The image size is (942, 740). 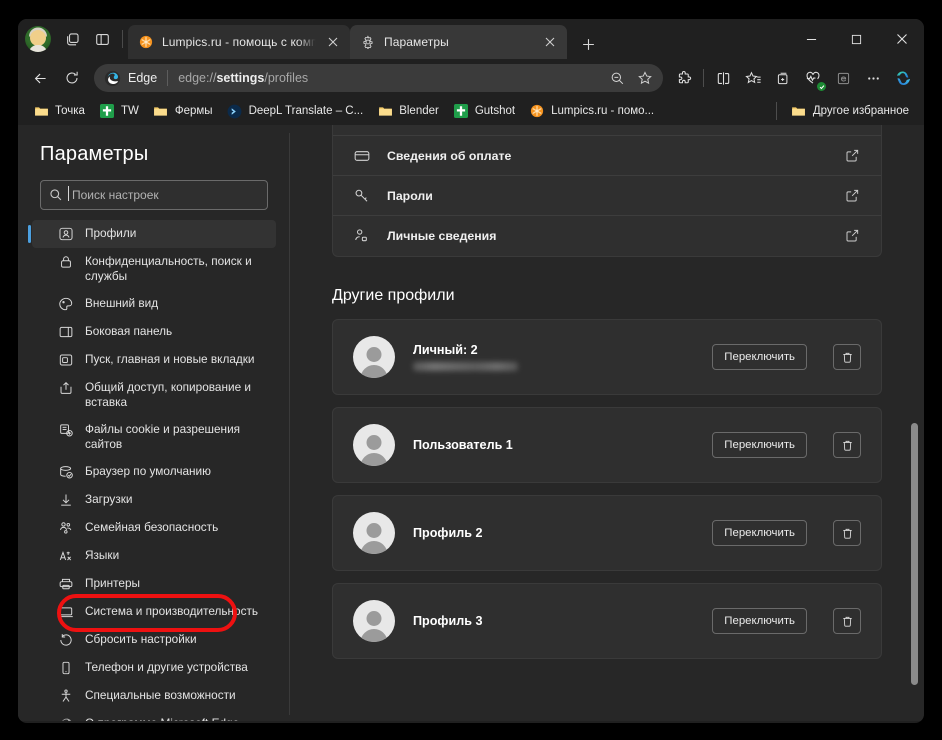 I want to click on copilot-icon, so click(x=903, y=78).